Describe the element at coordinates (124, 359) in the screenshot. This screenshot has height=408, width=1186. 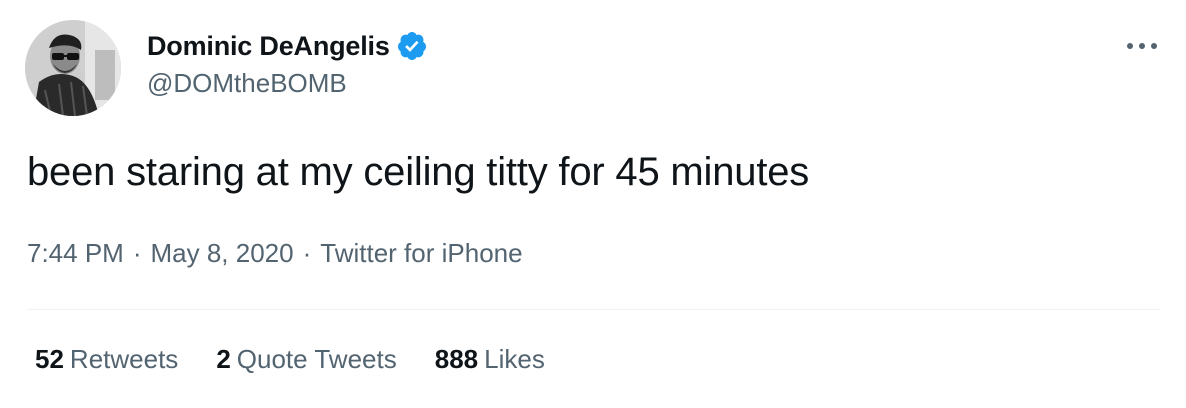
I see `retweets-label: Retweets` at that location.